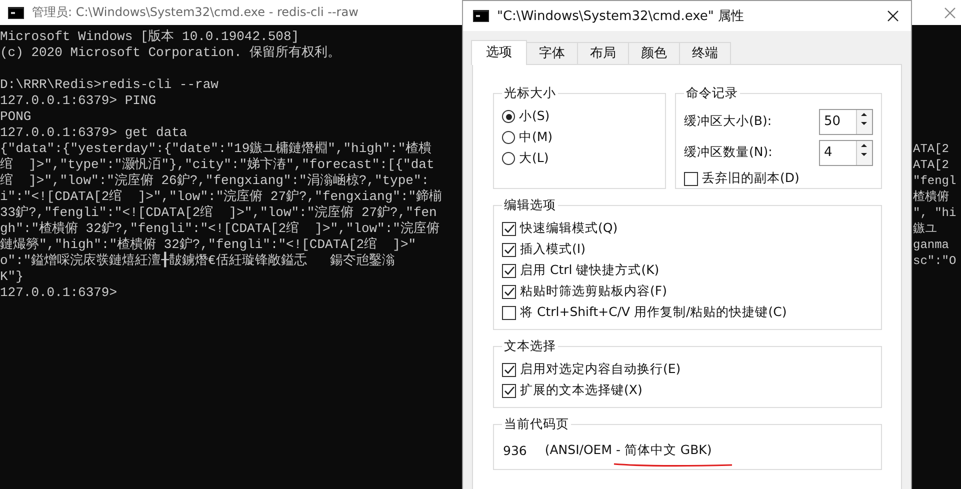 The height and width of the screenshot is (489, 961). Describe the element at coordinates (150, 37) in the screenshot. I see `console-line: Microsoft Windows [版本 10.0.19042.508]` at that location.